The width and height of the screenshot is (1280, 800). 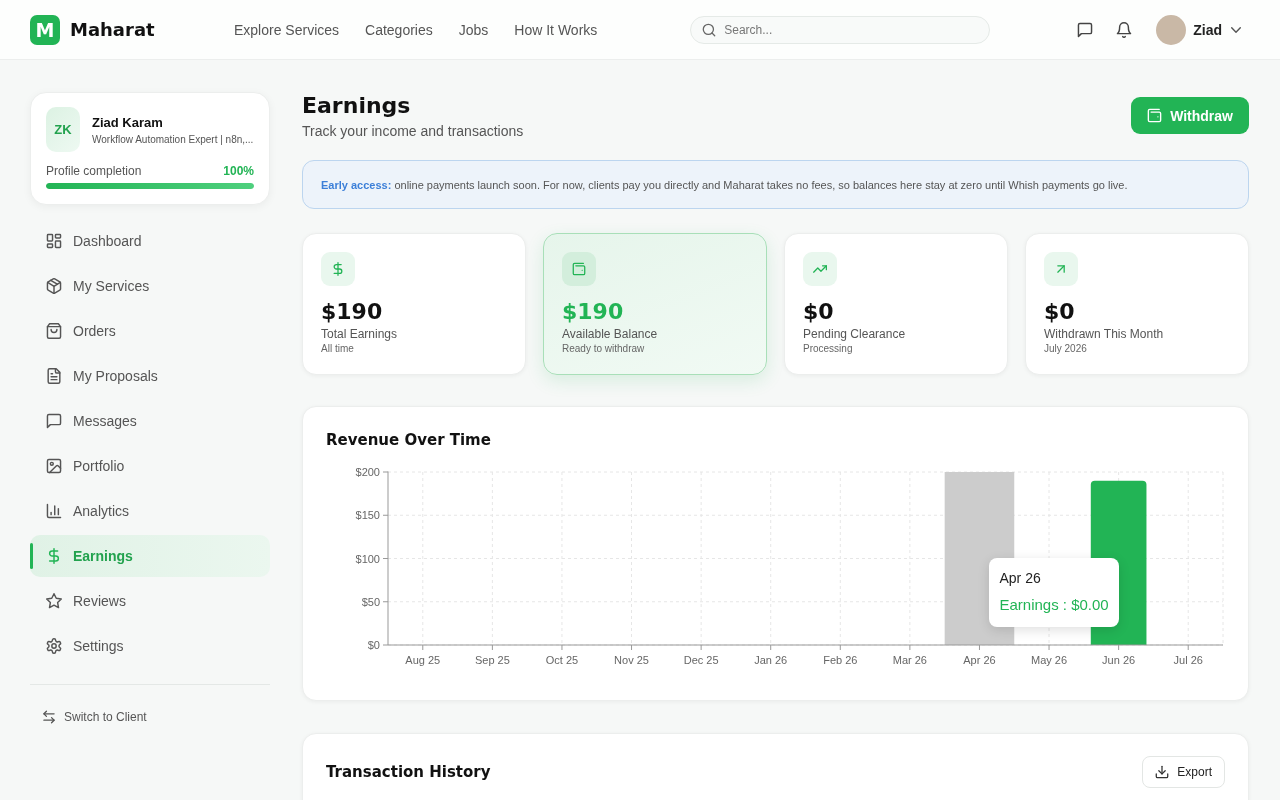 What do you see at coordinates (1119, 660) in the screenshot?
I see `x-tick-label: Jun 26` at bounding box center [1119, 660].